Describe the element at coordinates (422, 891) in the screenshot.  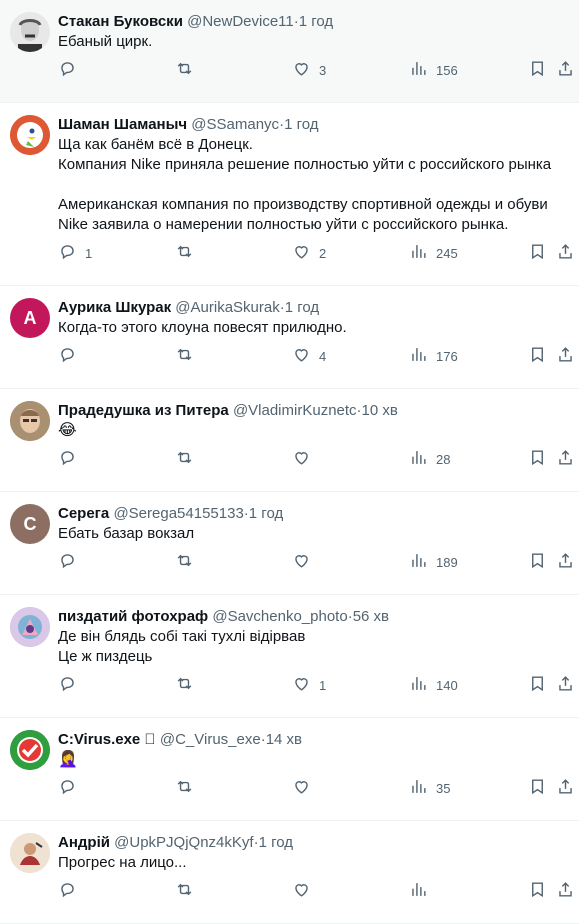
I see `views-button` at that location.